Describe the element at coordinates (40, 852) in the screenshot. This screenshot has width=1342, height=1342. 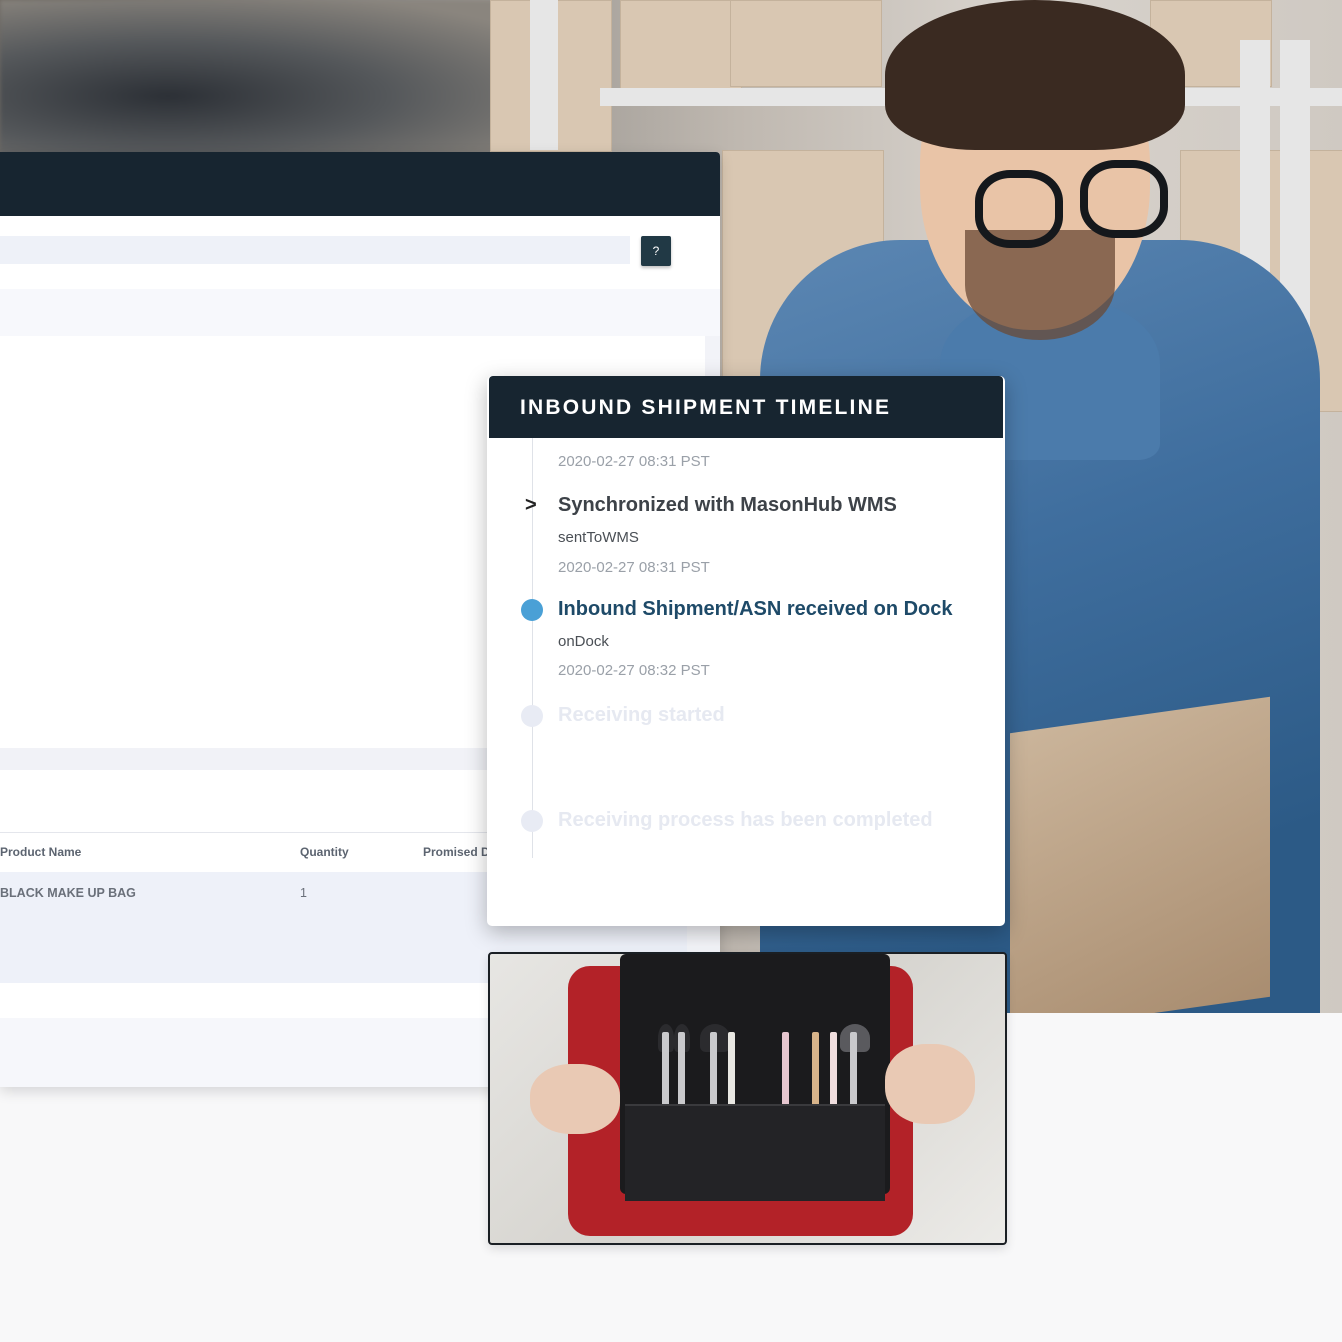
I see `column-header-product-name: Product Name` at that location.